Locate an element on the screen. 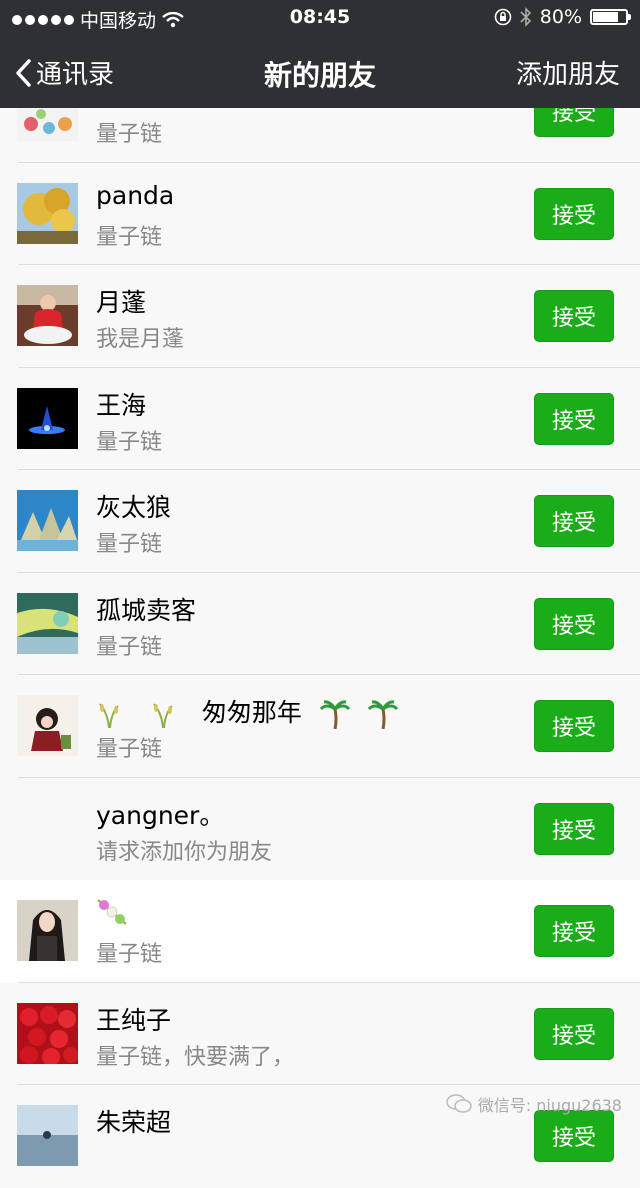 Image resolution: width=640 pixels, height=1188 pixels. contact-name-text: 匆匆那年 is located at coordinates (251, 712).